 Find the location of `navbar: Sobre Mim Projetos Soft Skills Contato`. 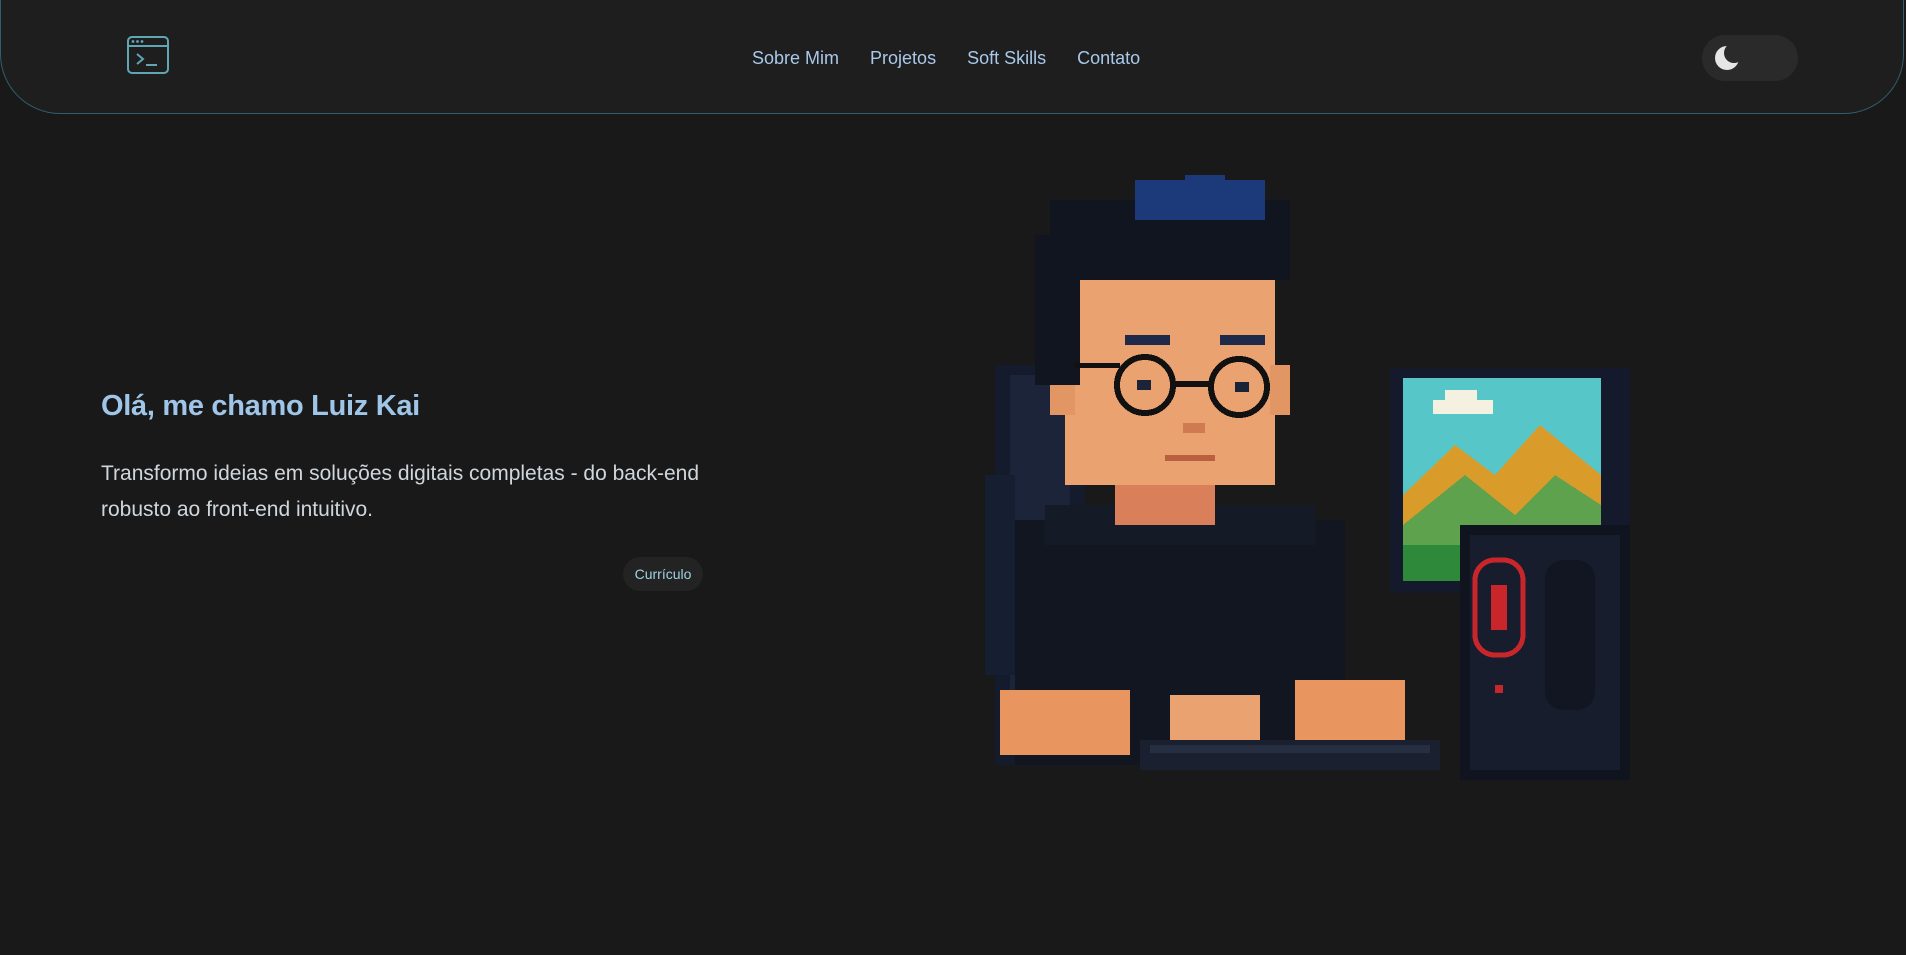

navbar: Sobre Mim Projetos Soft Skills Contato is located at coordinates (952, 57).